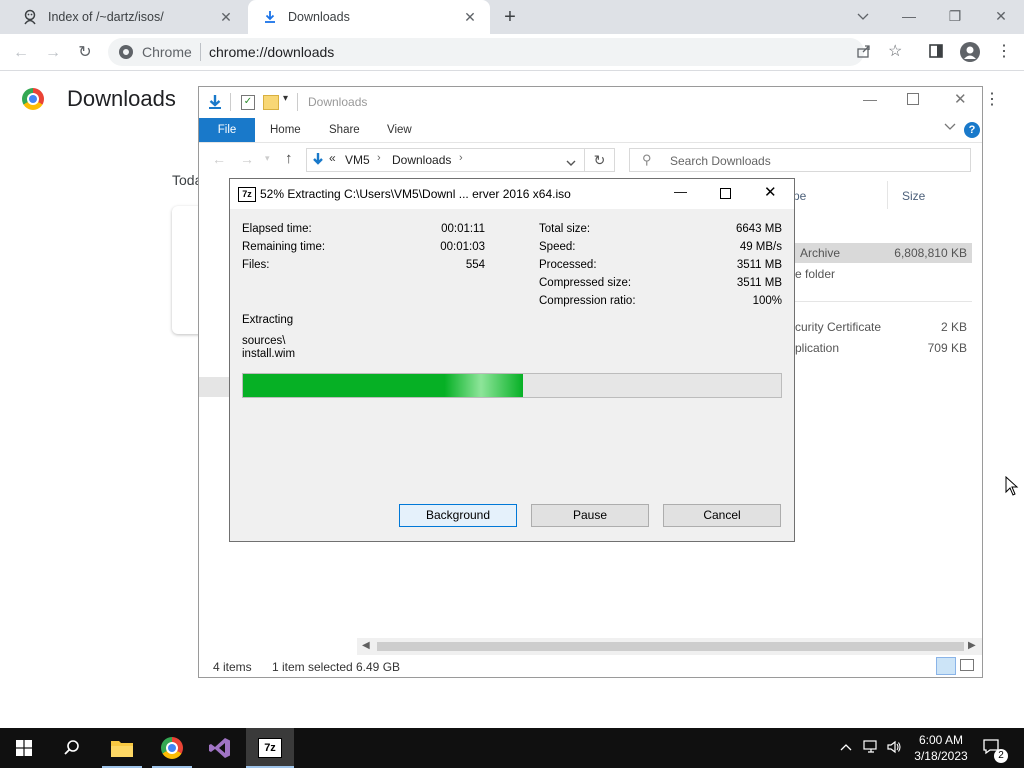  Describe the element at coordinates (277, 229) in the screenshot. I see `elapsed-time-label: Elapsed time:` at that location.